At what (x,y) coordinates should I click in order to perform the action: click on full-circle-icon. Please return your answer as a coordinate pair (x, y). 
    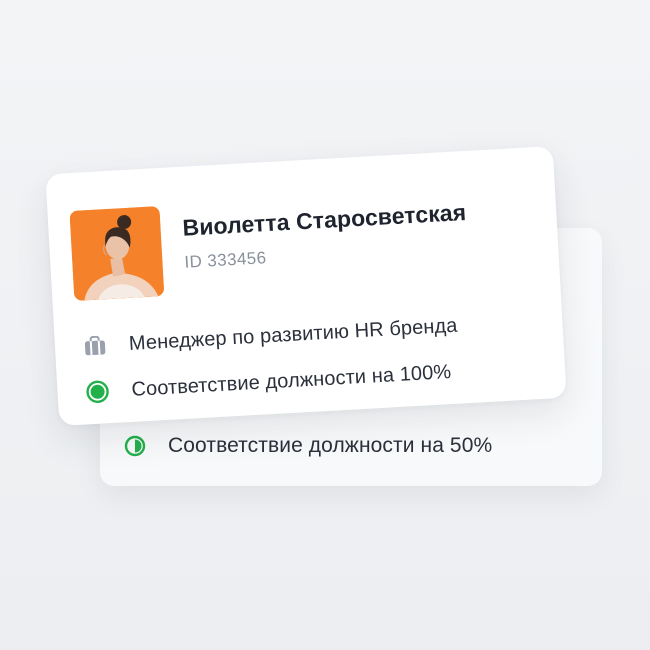
    Looking at the image, I should click on (97, 391).